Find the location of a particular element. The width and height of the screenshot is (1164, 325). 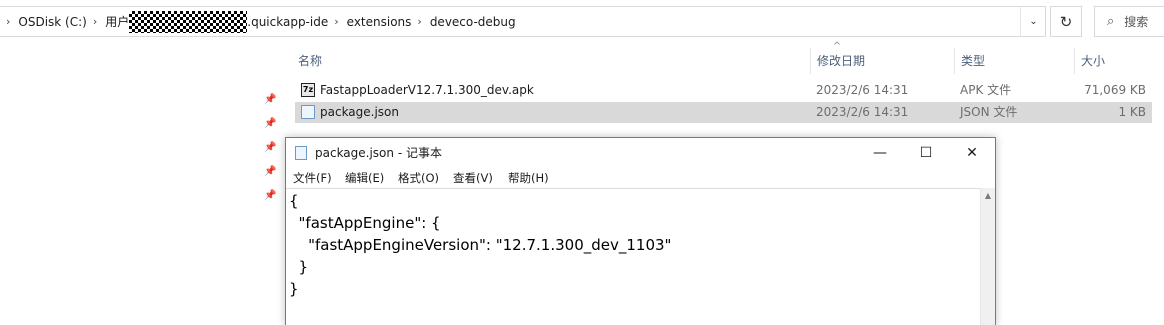

file-name: package.json is located at coordinates (360, 112).